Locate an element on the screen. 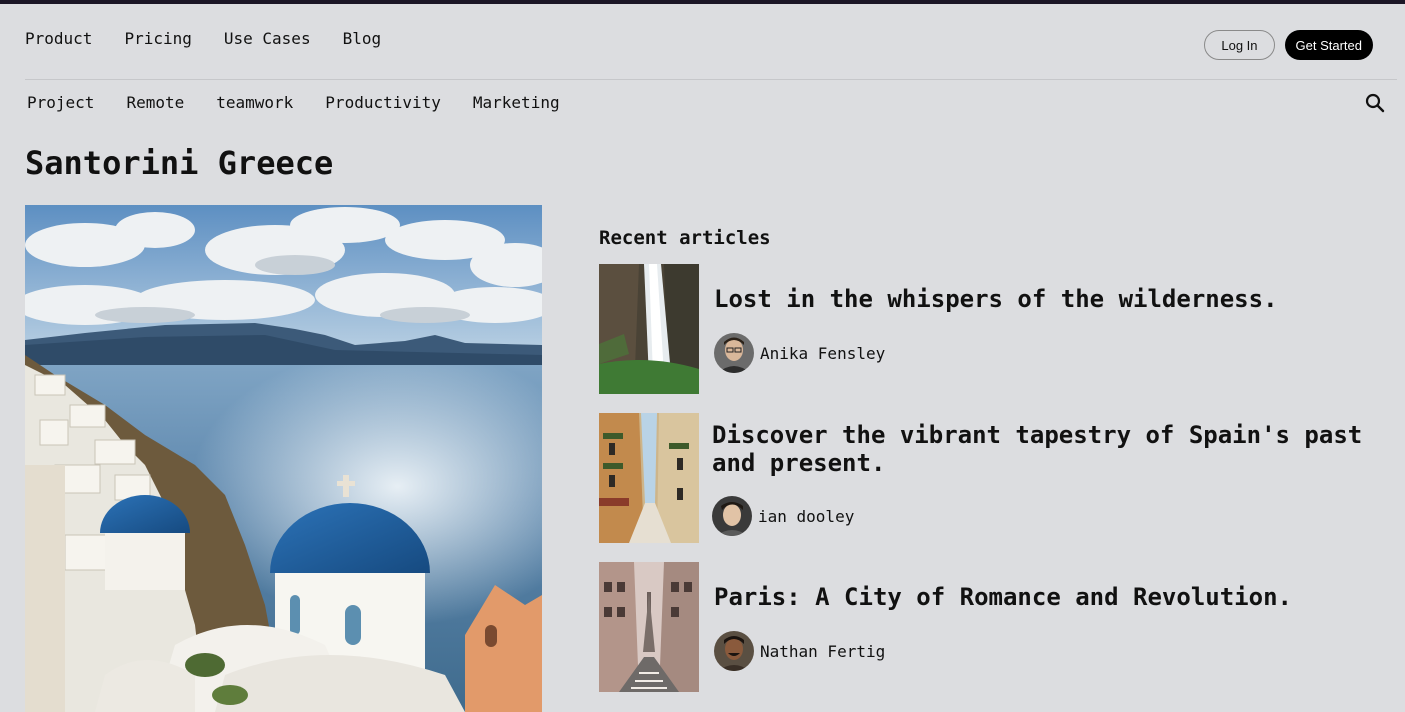 The width and height of the screenshot is (1405, 712). page-title: Santorini Greece is located at coordinates (179, 163).